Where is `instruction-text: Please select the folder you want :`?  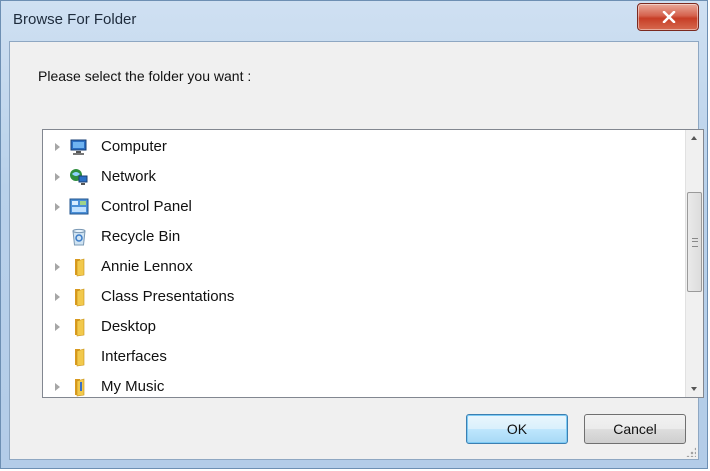
instruction-text: Please select the folder you want : is located at coordinates (145, 76).